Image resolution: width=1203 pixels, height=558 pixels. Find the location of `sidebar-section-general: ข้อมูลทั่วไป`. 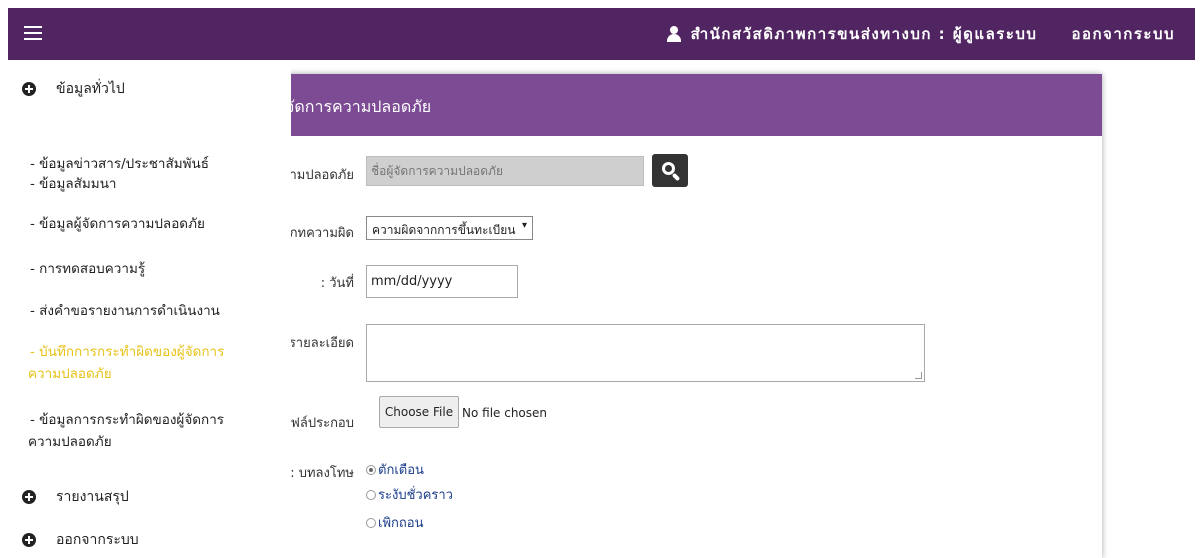

sidebar-section-general: ข้อมูลทั่วไป is located at coordinates (73, 89).